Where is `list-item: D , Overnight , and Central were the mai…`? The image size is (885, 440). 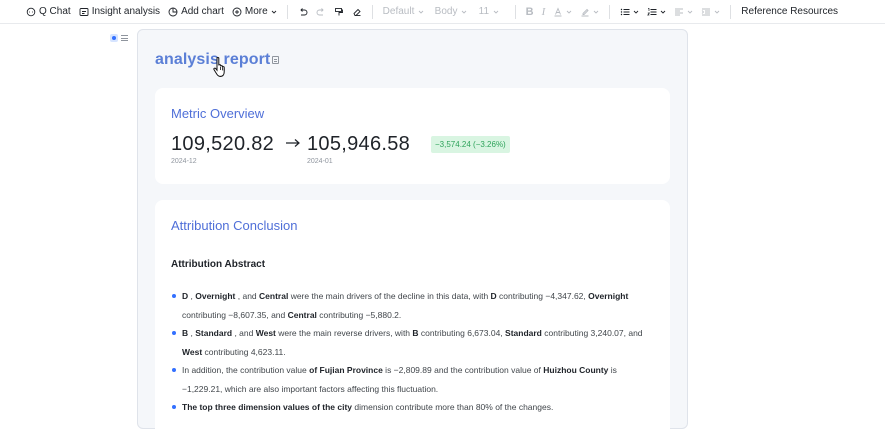
list-item: D , Overnight , and Central were the mai… is located at coordinates (415, 305).